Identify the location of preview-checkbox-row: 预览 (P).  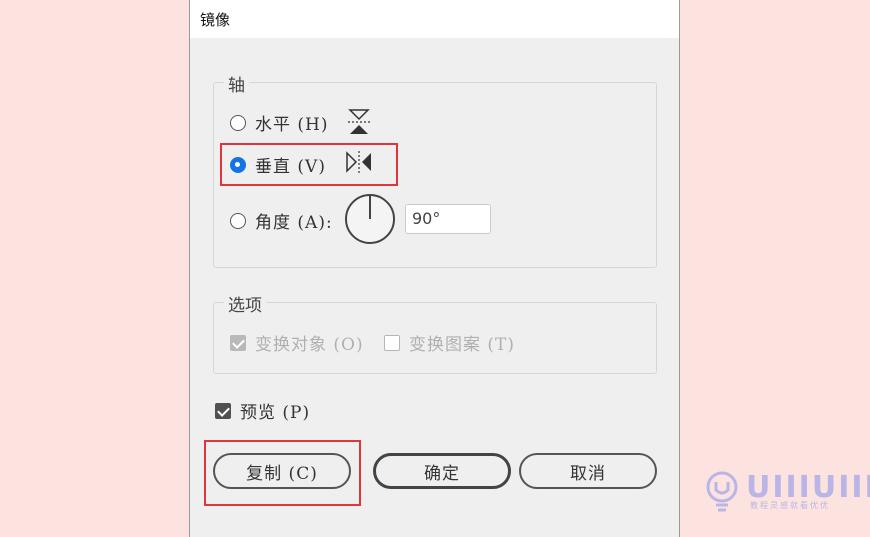
(262, 410).